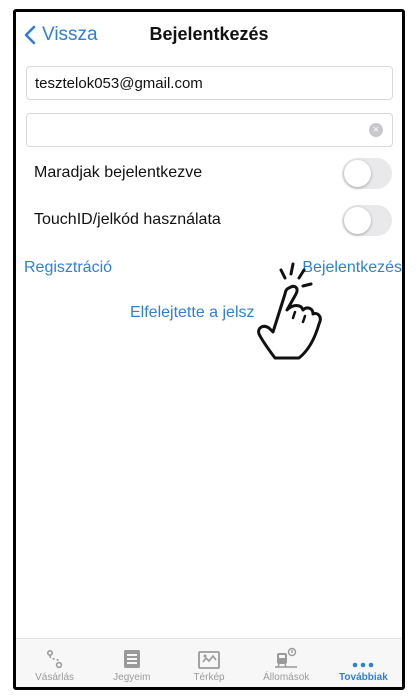 This screenshot has width=420, height=697. I want to click on email-input, so click(209, 83).